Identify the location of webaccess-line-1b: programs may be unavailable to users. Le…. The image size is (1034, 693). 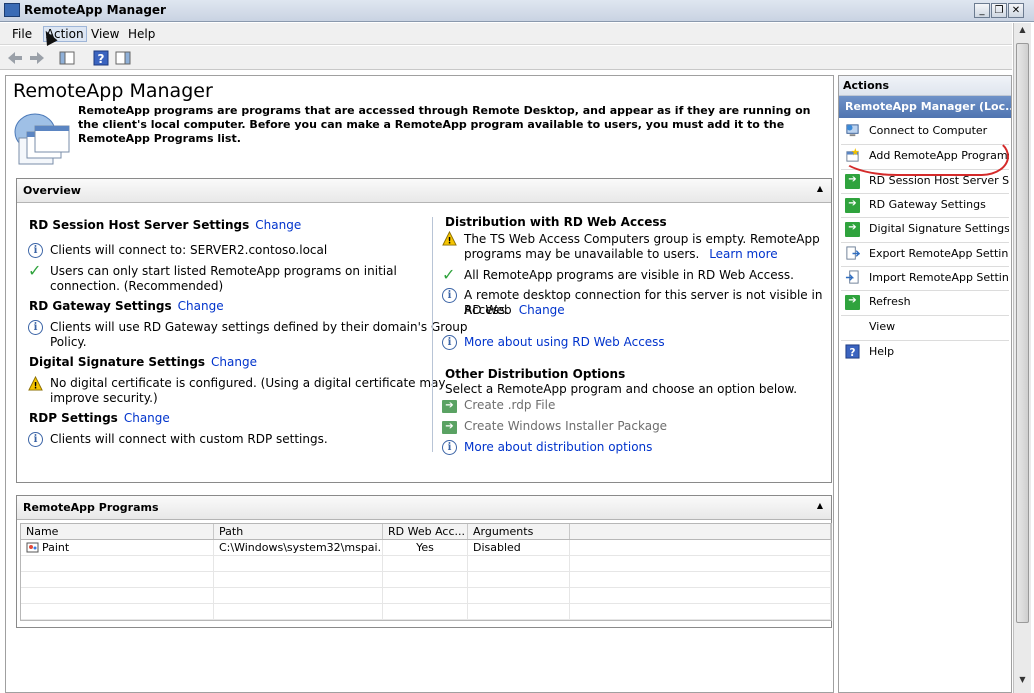
(621, 254).